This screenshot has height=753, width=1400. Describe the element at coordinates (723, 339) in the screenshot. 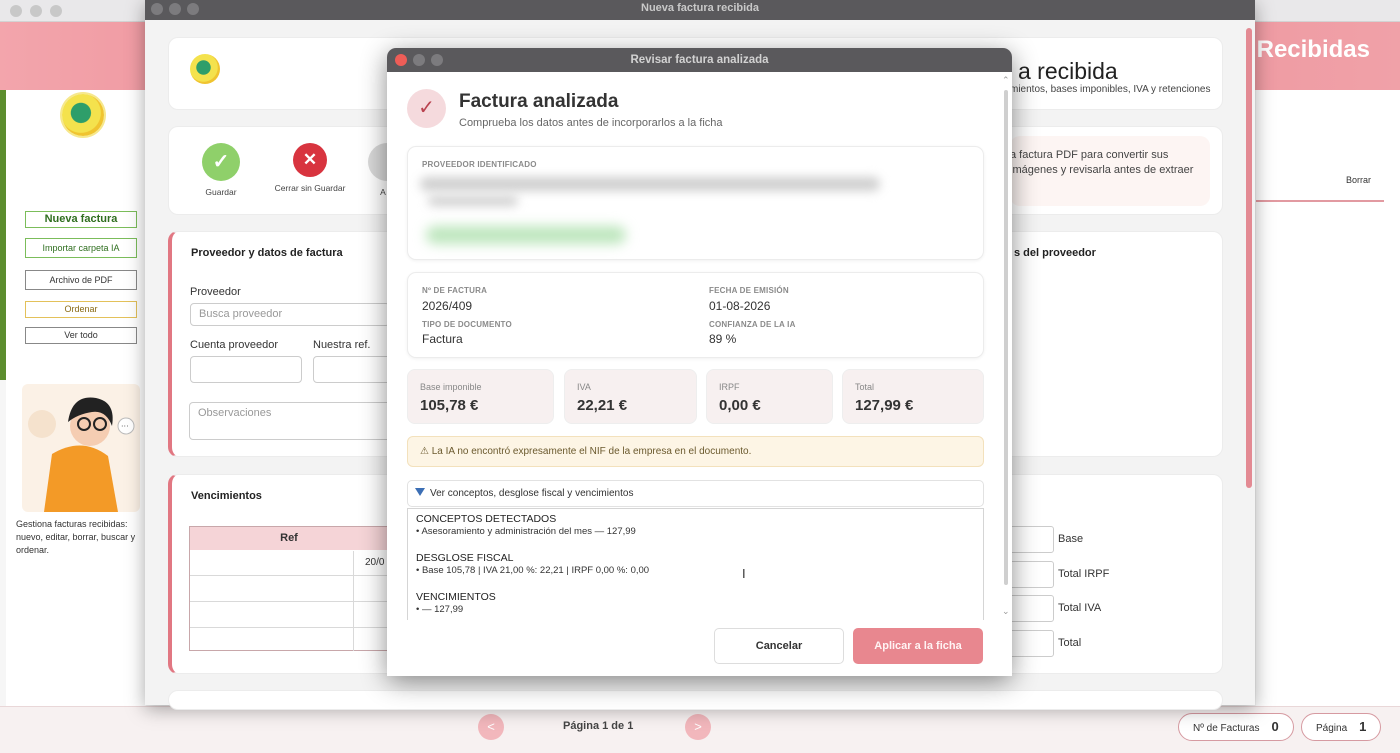

I see `confidence-value: 89 %` at that location.